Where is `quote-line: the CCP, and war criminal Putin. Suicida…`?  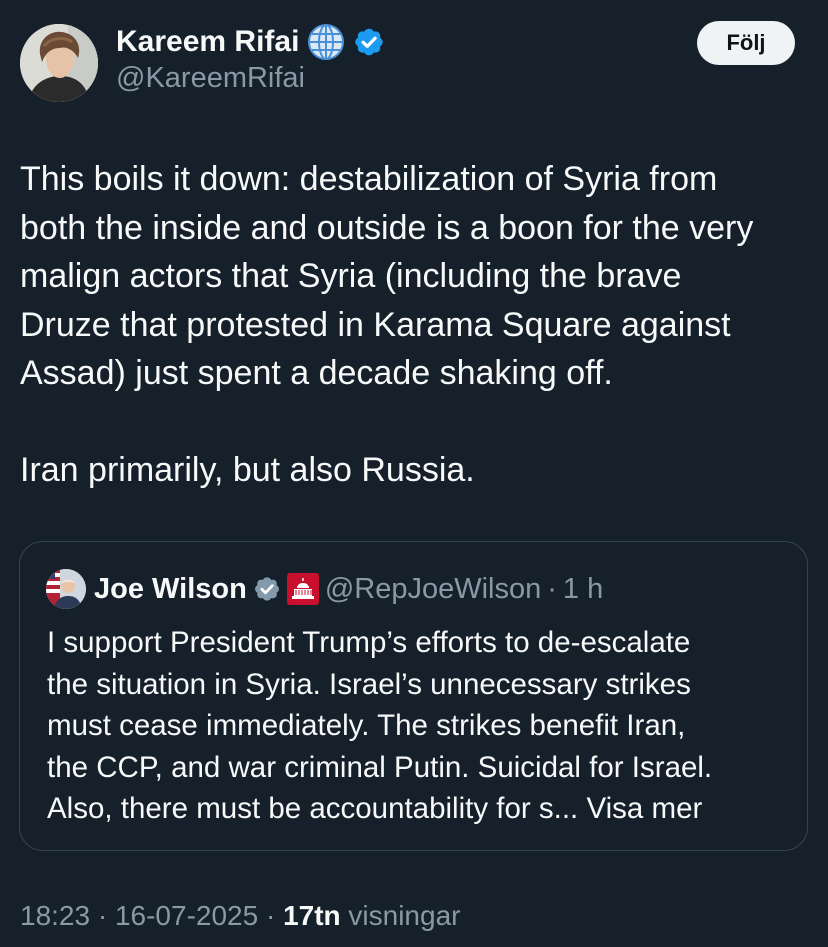 quote-line: the CCP, and war criminal Putin. Suicida… is located at coordinates (380, 767).